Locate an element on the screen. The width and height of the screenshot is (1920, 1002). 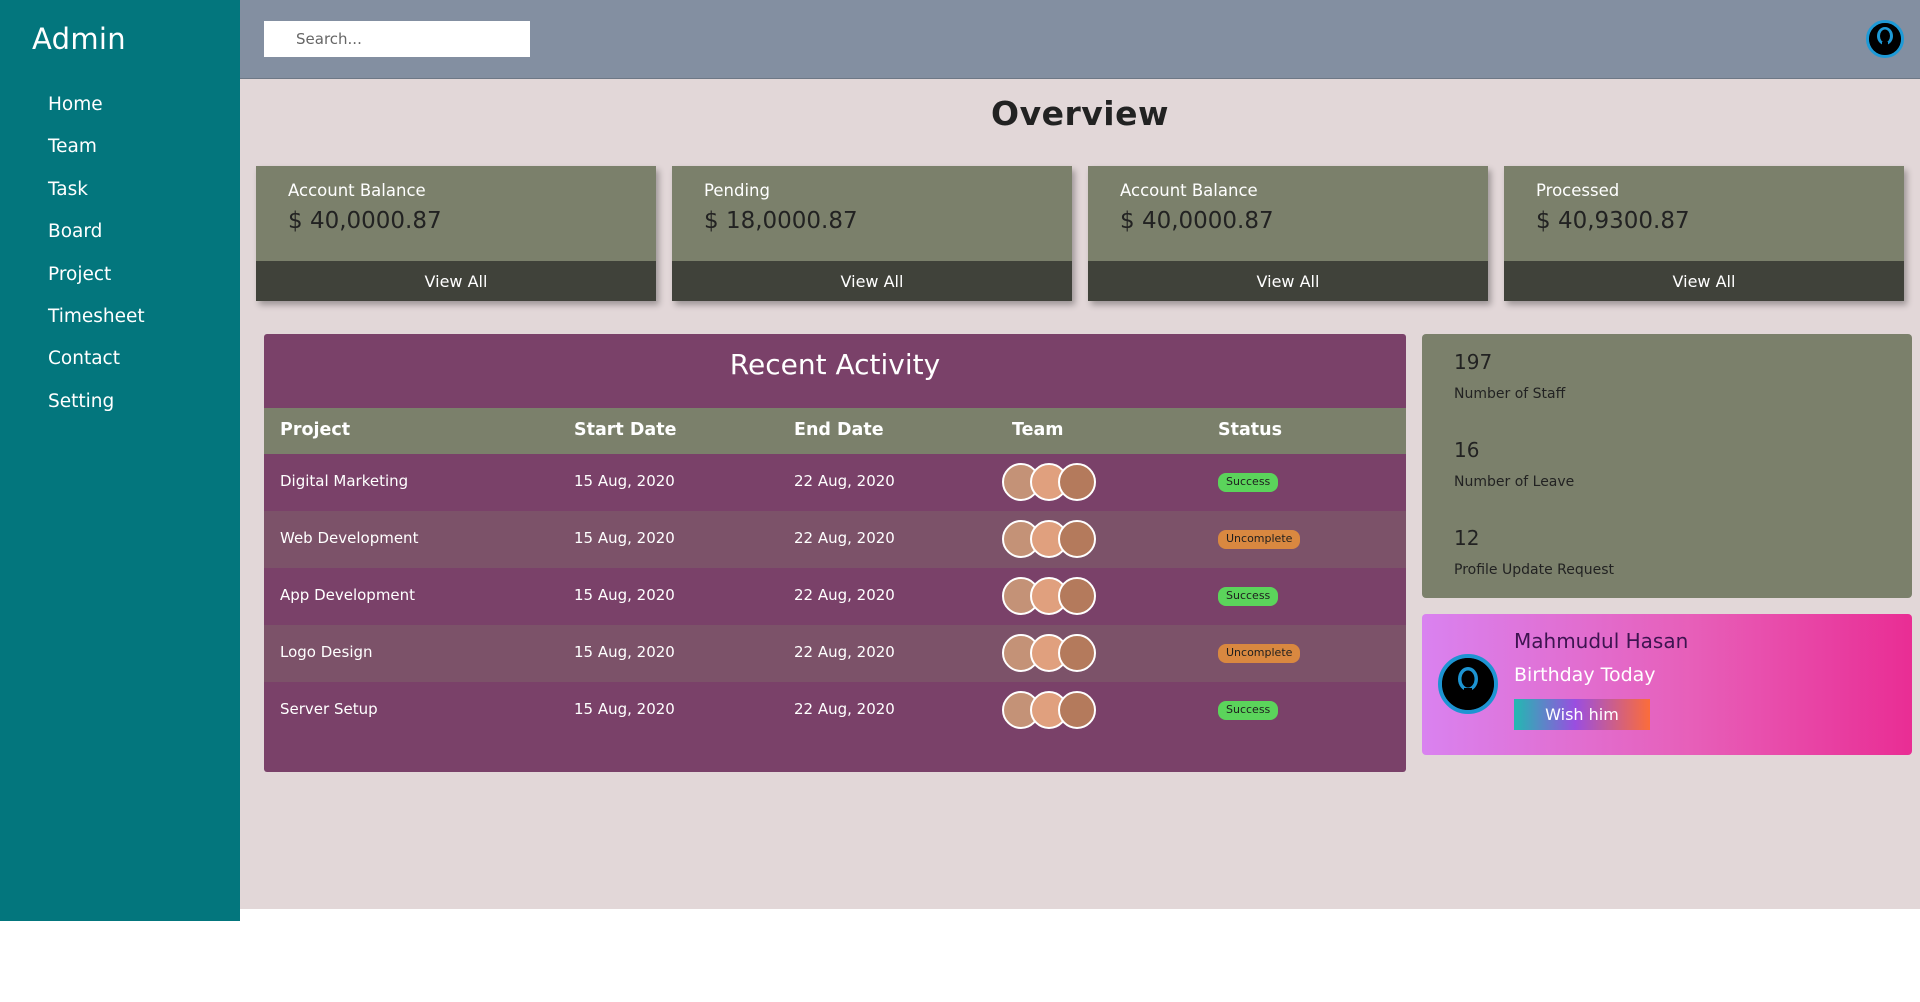
card-label: Pending is located at coordinates (737, 190).